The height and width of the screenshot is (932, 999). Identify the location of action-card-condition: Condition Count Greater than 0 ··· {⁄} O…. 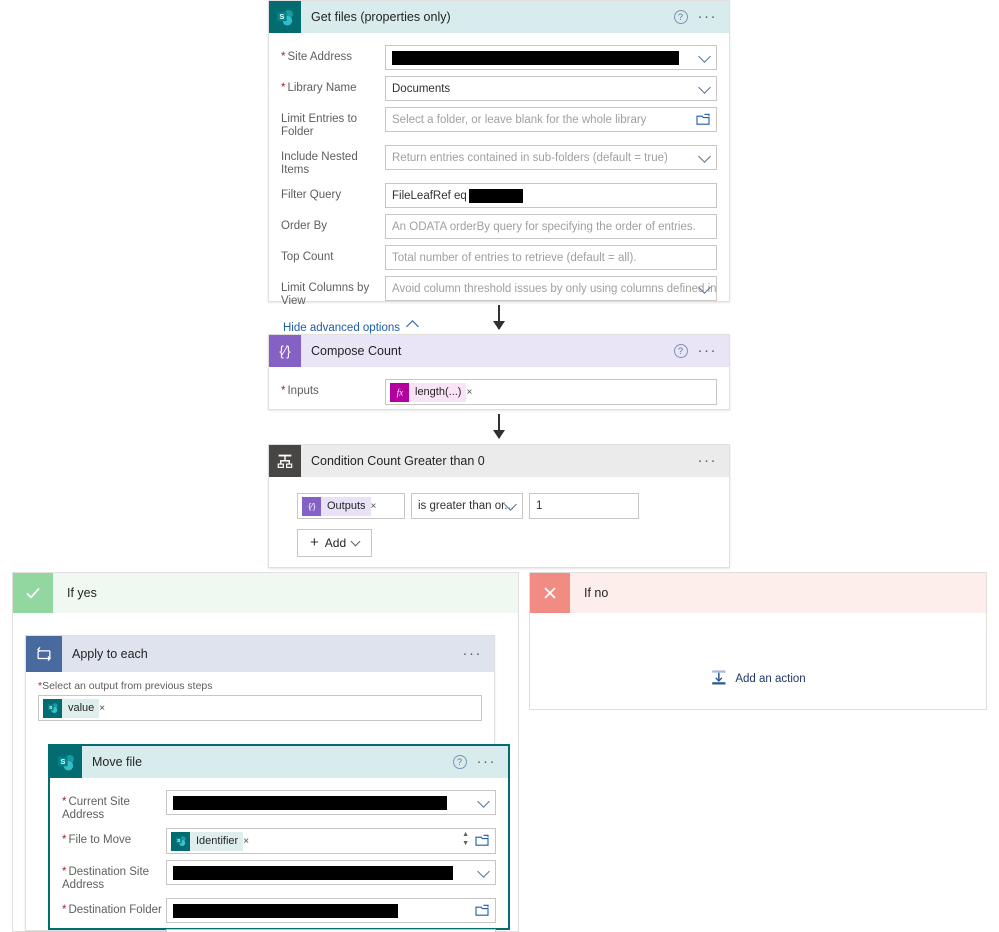
(499, 506).